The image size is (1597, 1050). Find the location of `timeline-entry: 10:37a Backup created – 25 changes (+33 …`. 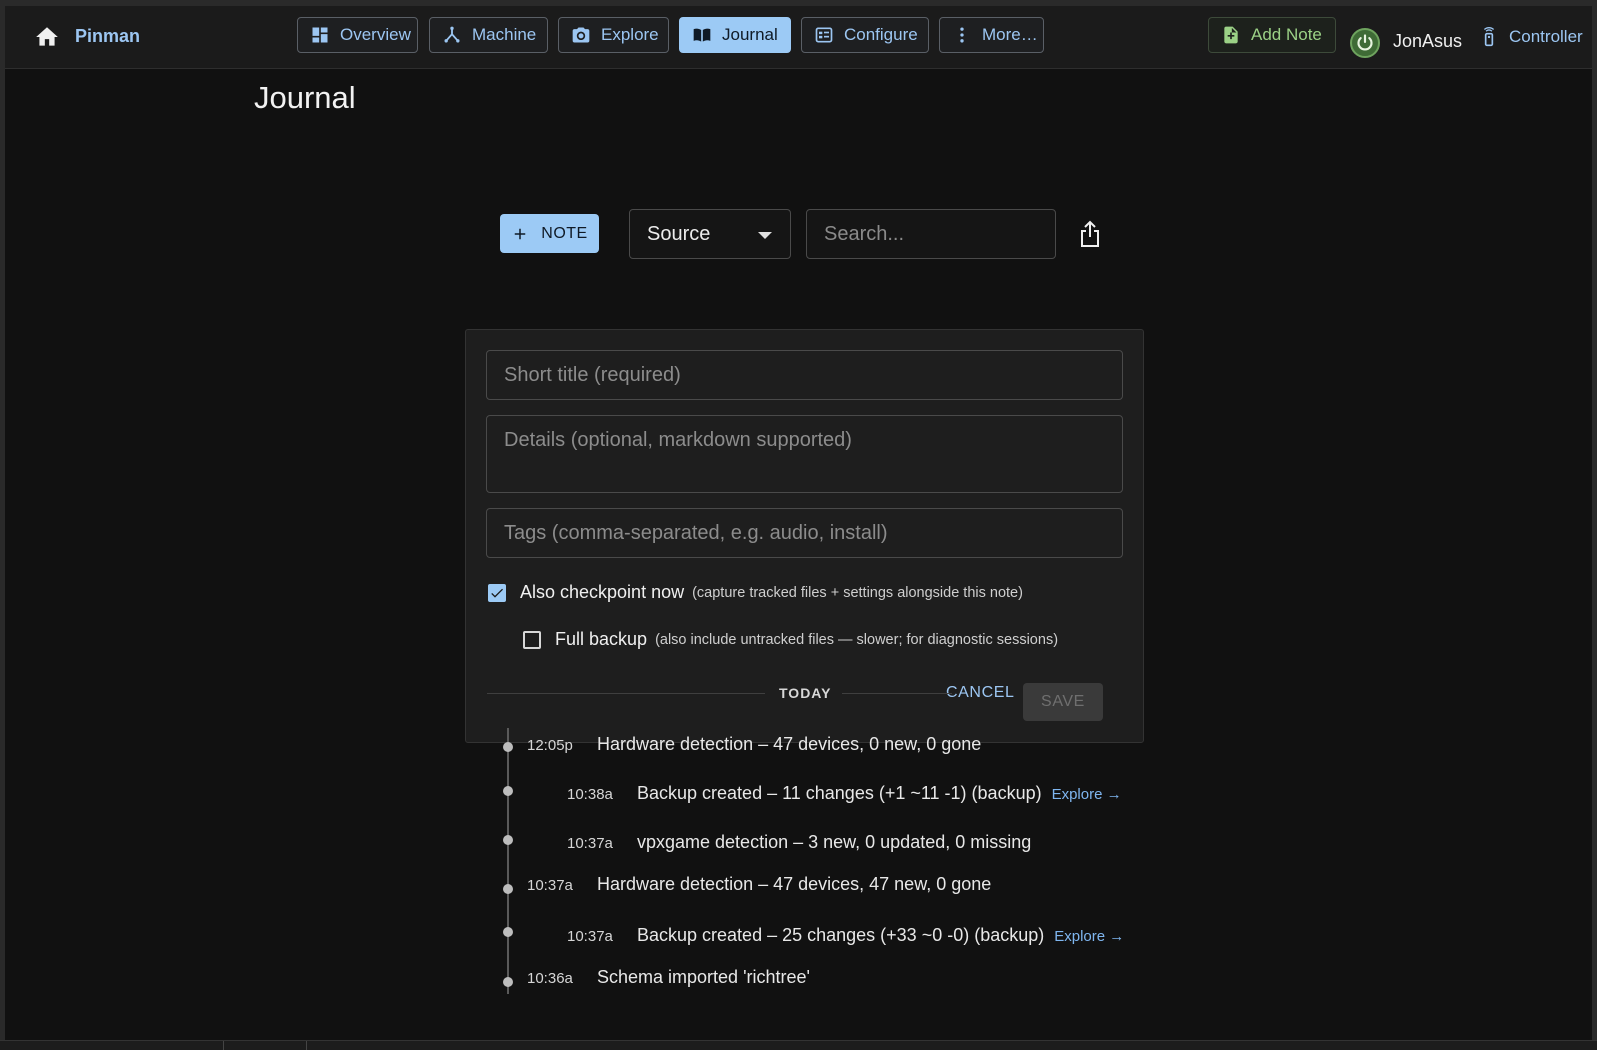

timeline-entry: 10:37a Backup created – 25 changes (+33 … is located at coordinates (798, 937).